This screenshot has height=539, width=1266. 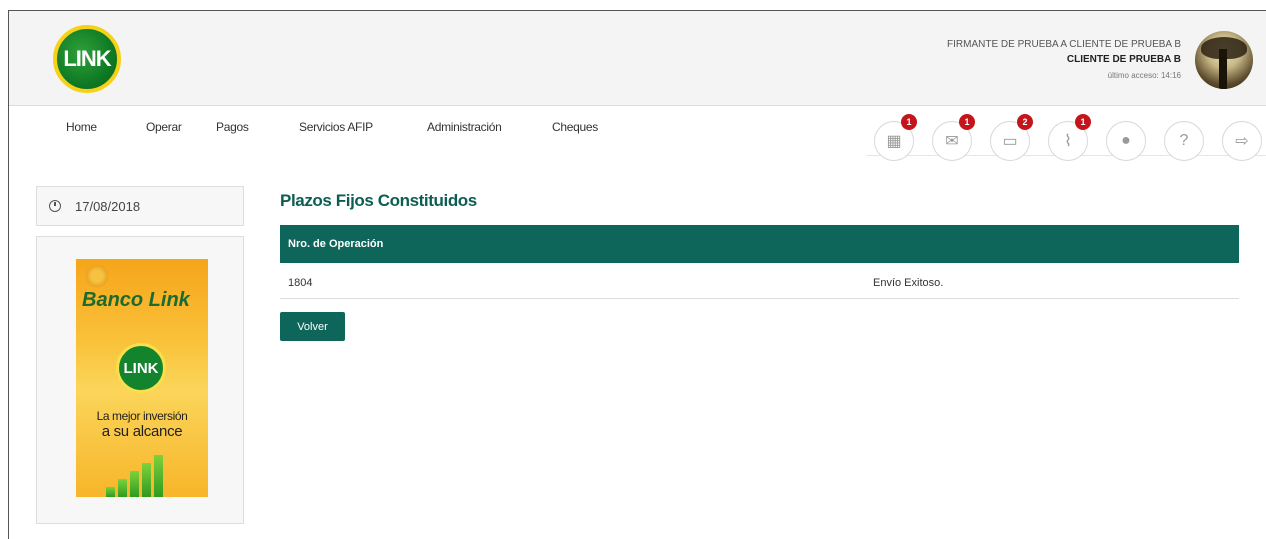 I want to click on help-button: ?, so click(x=1184, y=141).